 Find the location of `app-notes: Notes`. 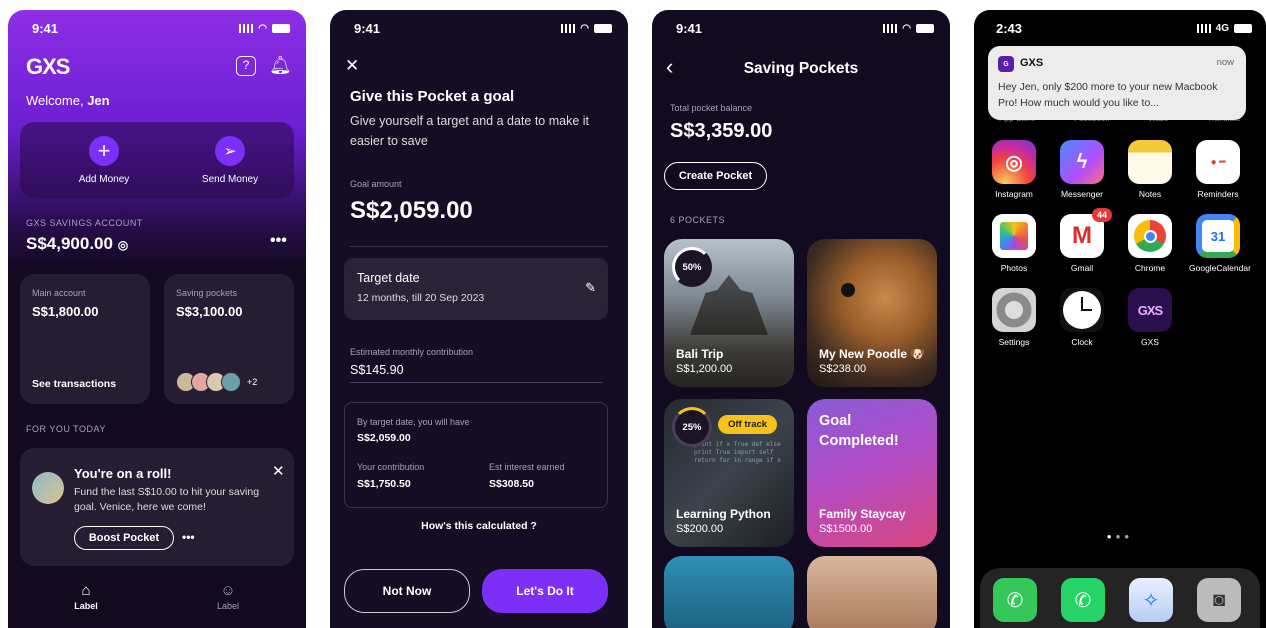

app-notes: Notes is located at coordinates (1150, 169).